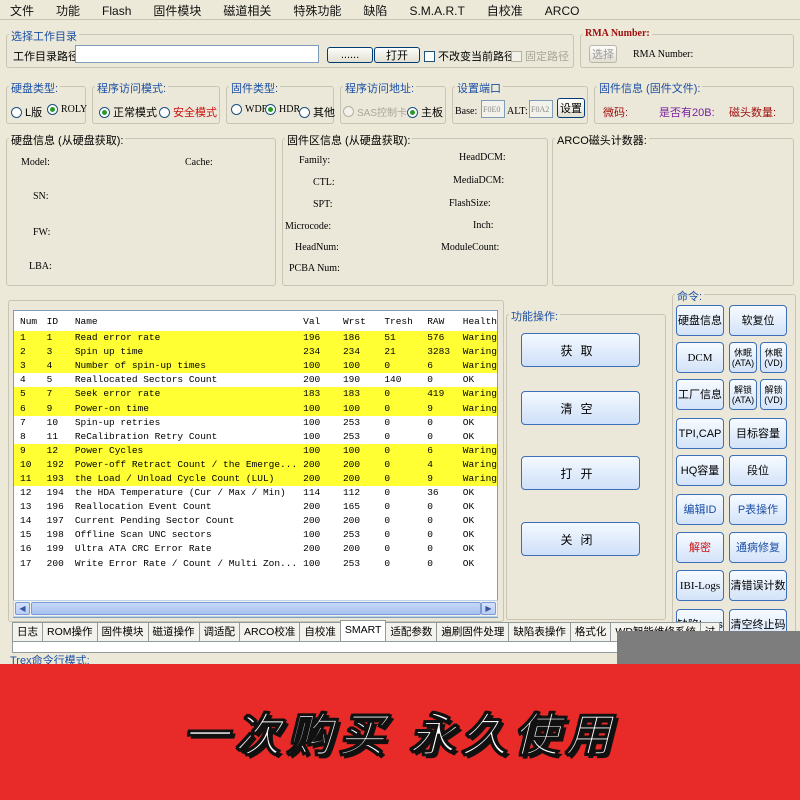 The width and height of the screenshot is (800, 800). What do you see at coordinates (255, 394) in the screenshot?
I see `table-row: 5 7 Seek error rate 183 183 0 419 Waring` at bounding box center [255, 394].